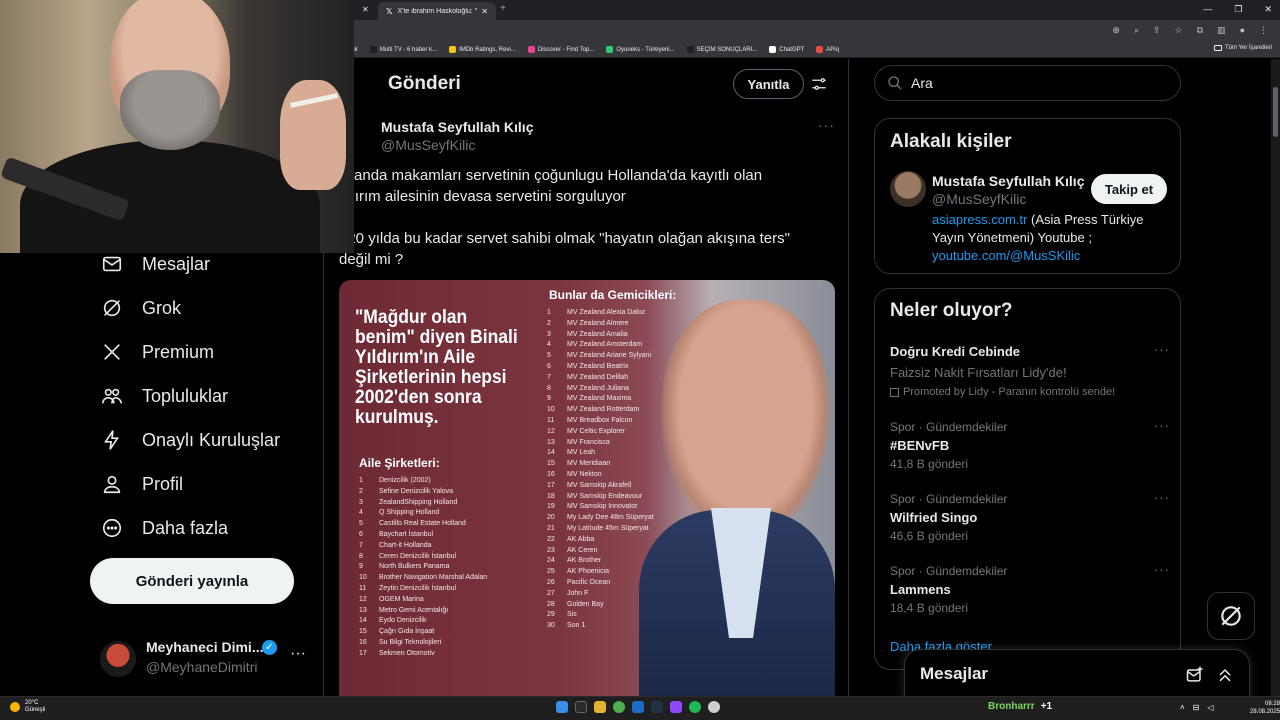 The width and height of the screenshot is (1280, 720). I want to click on post-button: Gönderi yayınla, so click(192, 581).